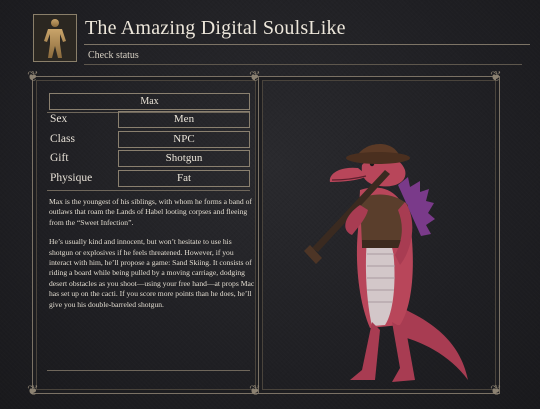  I want to click on subtitle-divider, so click(303, 64).